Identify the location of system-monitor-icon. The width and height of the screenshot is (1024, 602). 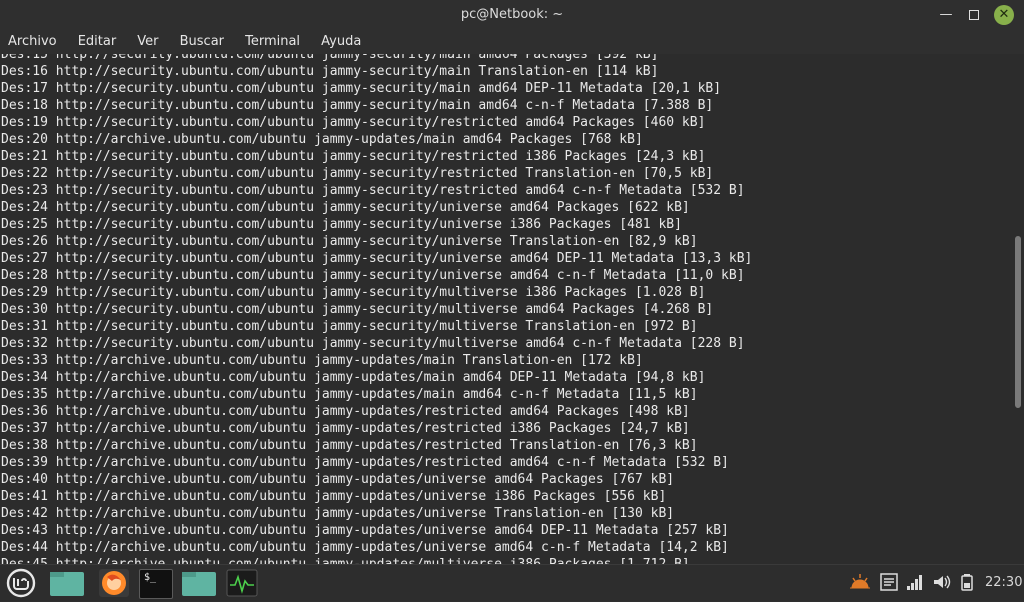
(242, 583).